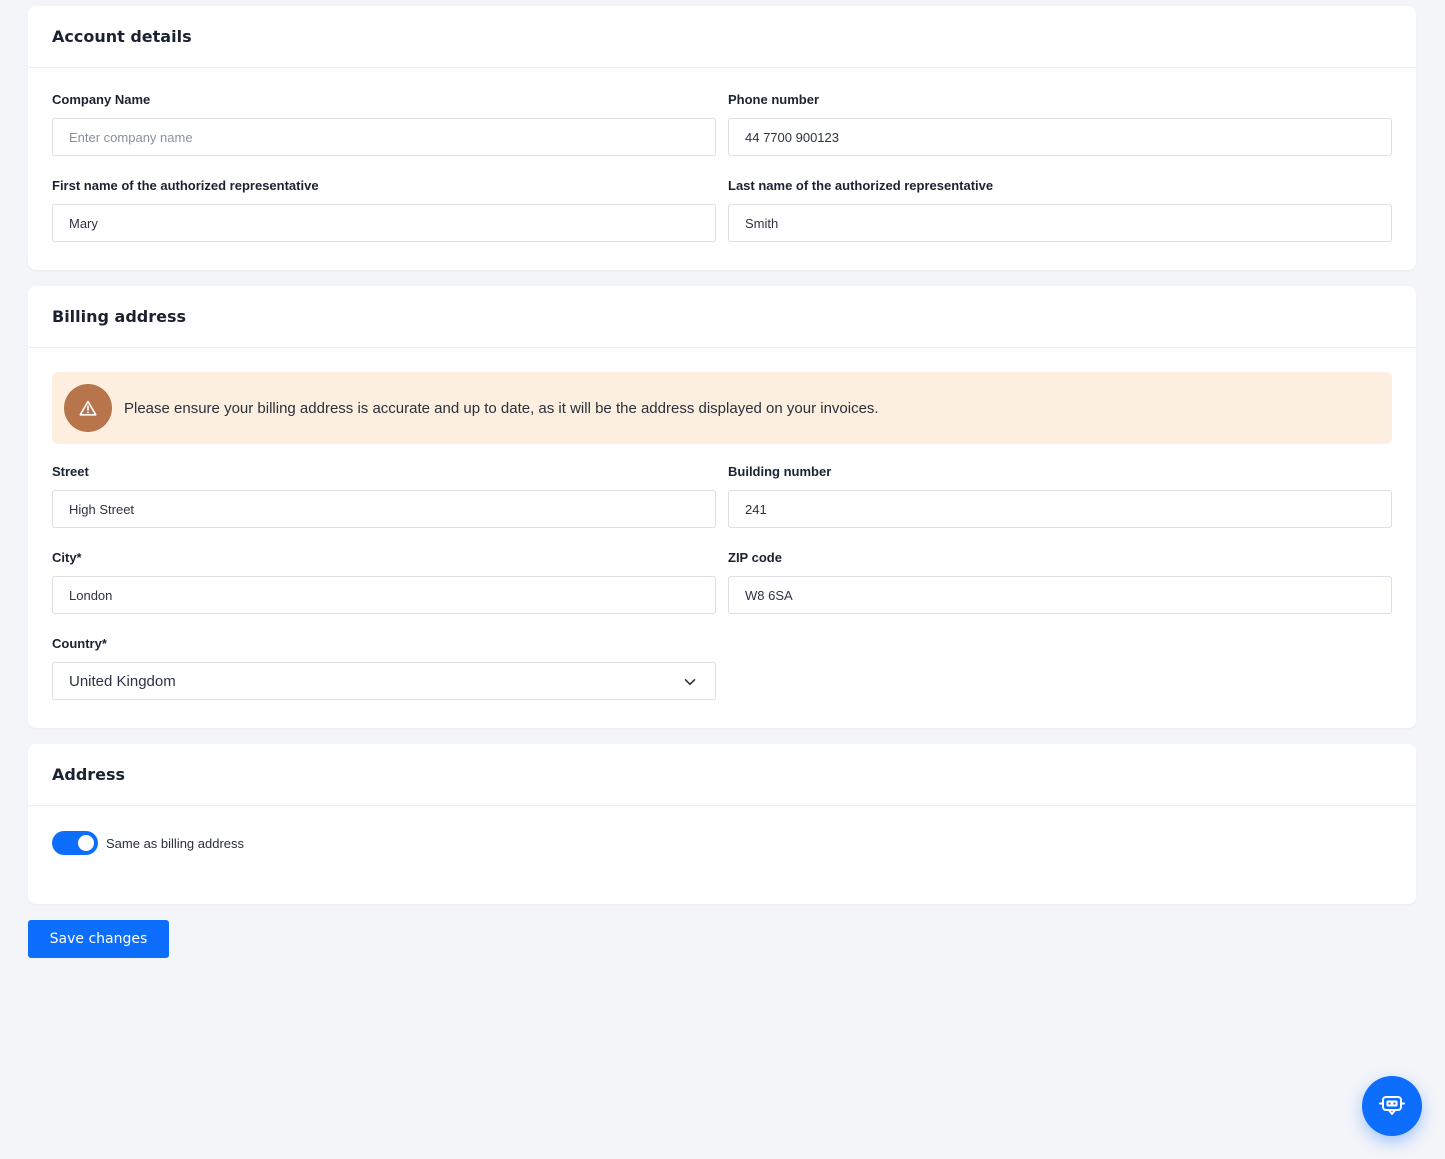  I want to click on chatbot-button, so click(1392, 1106).